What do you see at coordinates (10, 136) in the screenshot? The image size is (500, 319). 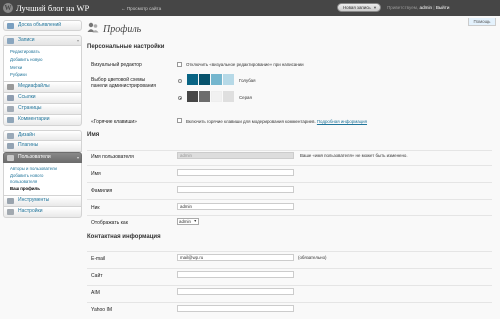 I see `appearance-icon` at bounding box center [10, 136].